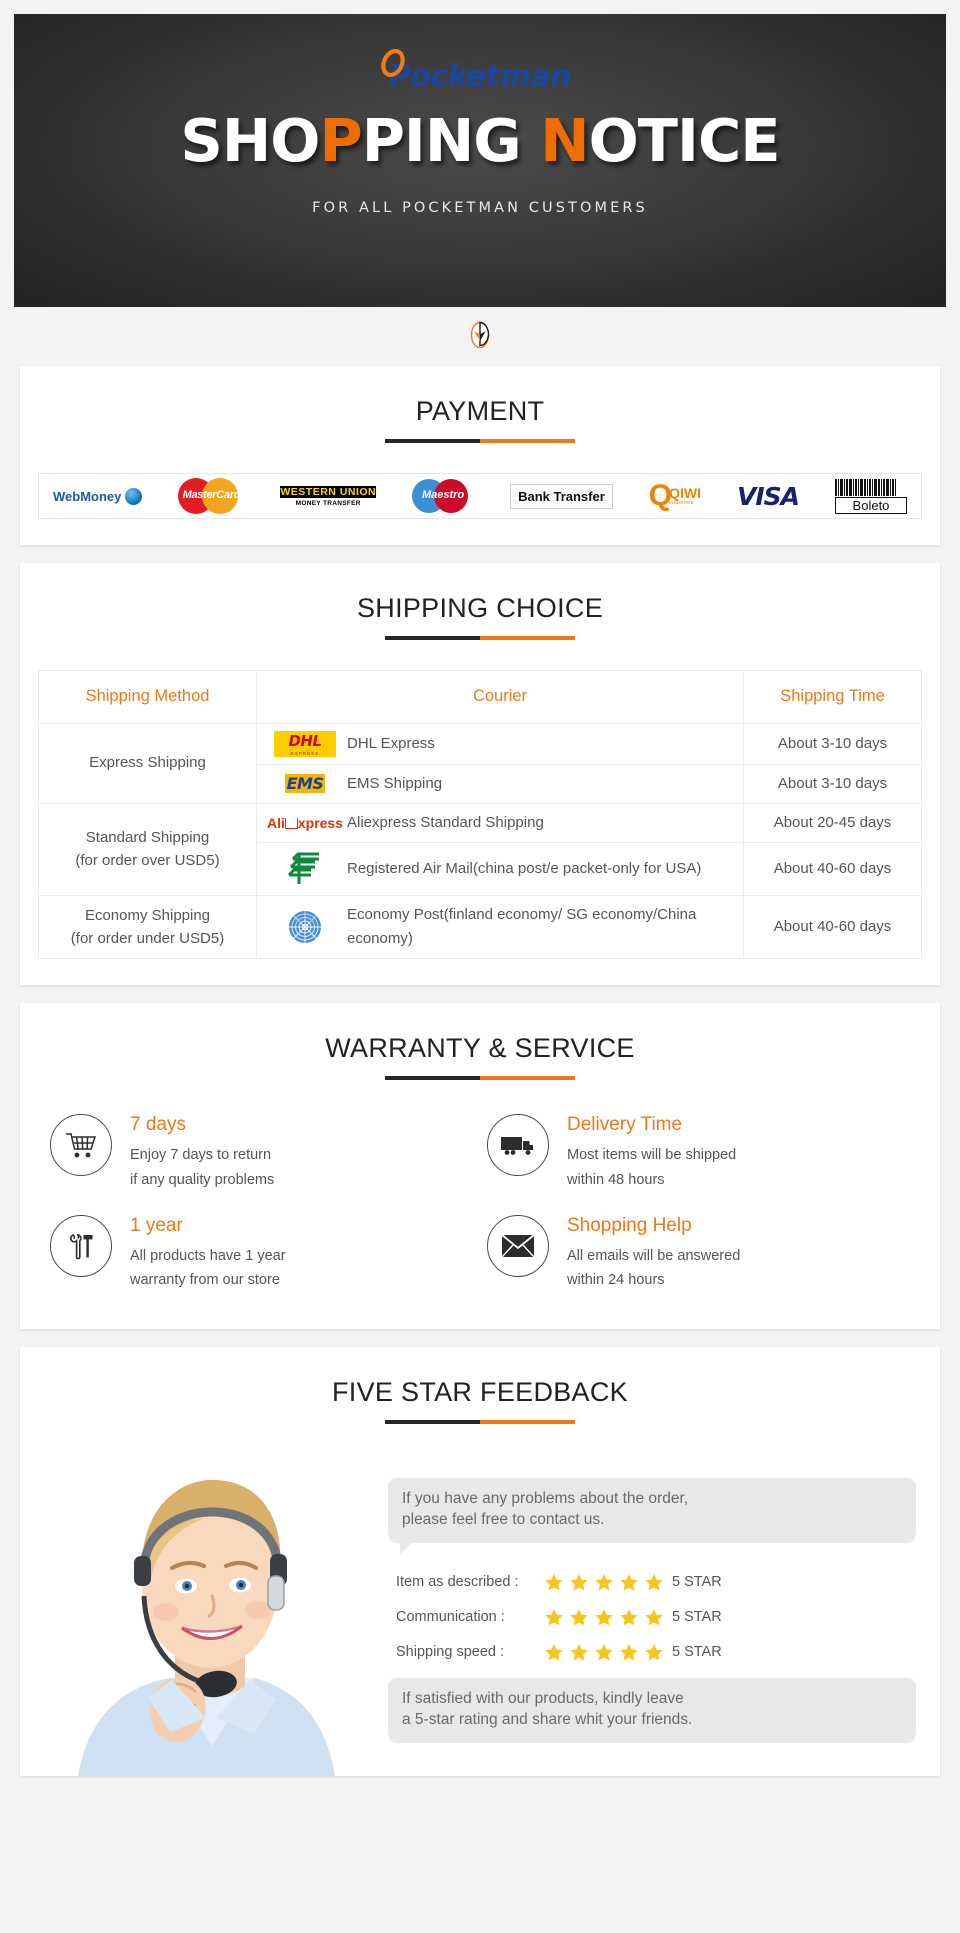 The image size is (960, 1933). Describe the element at coordinates (205, 1280) in the screenshot. I see `warranty-line2: warranty from our store` at that location.